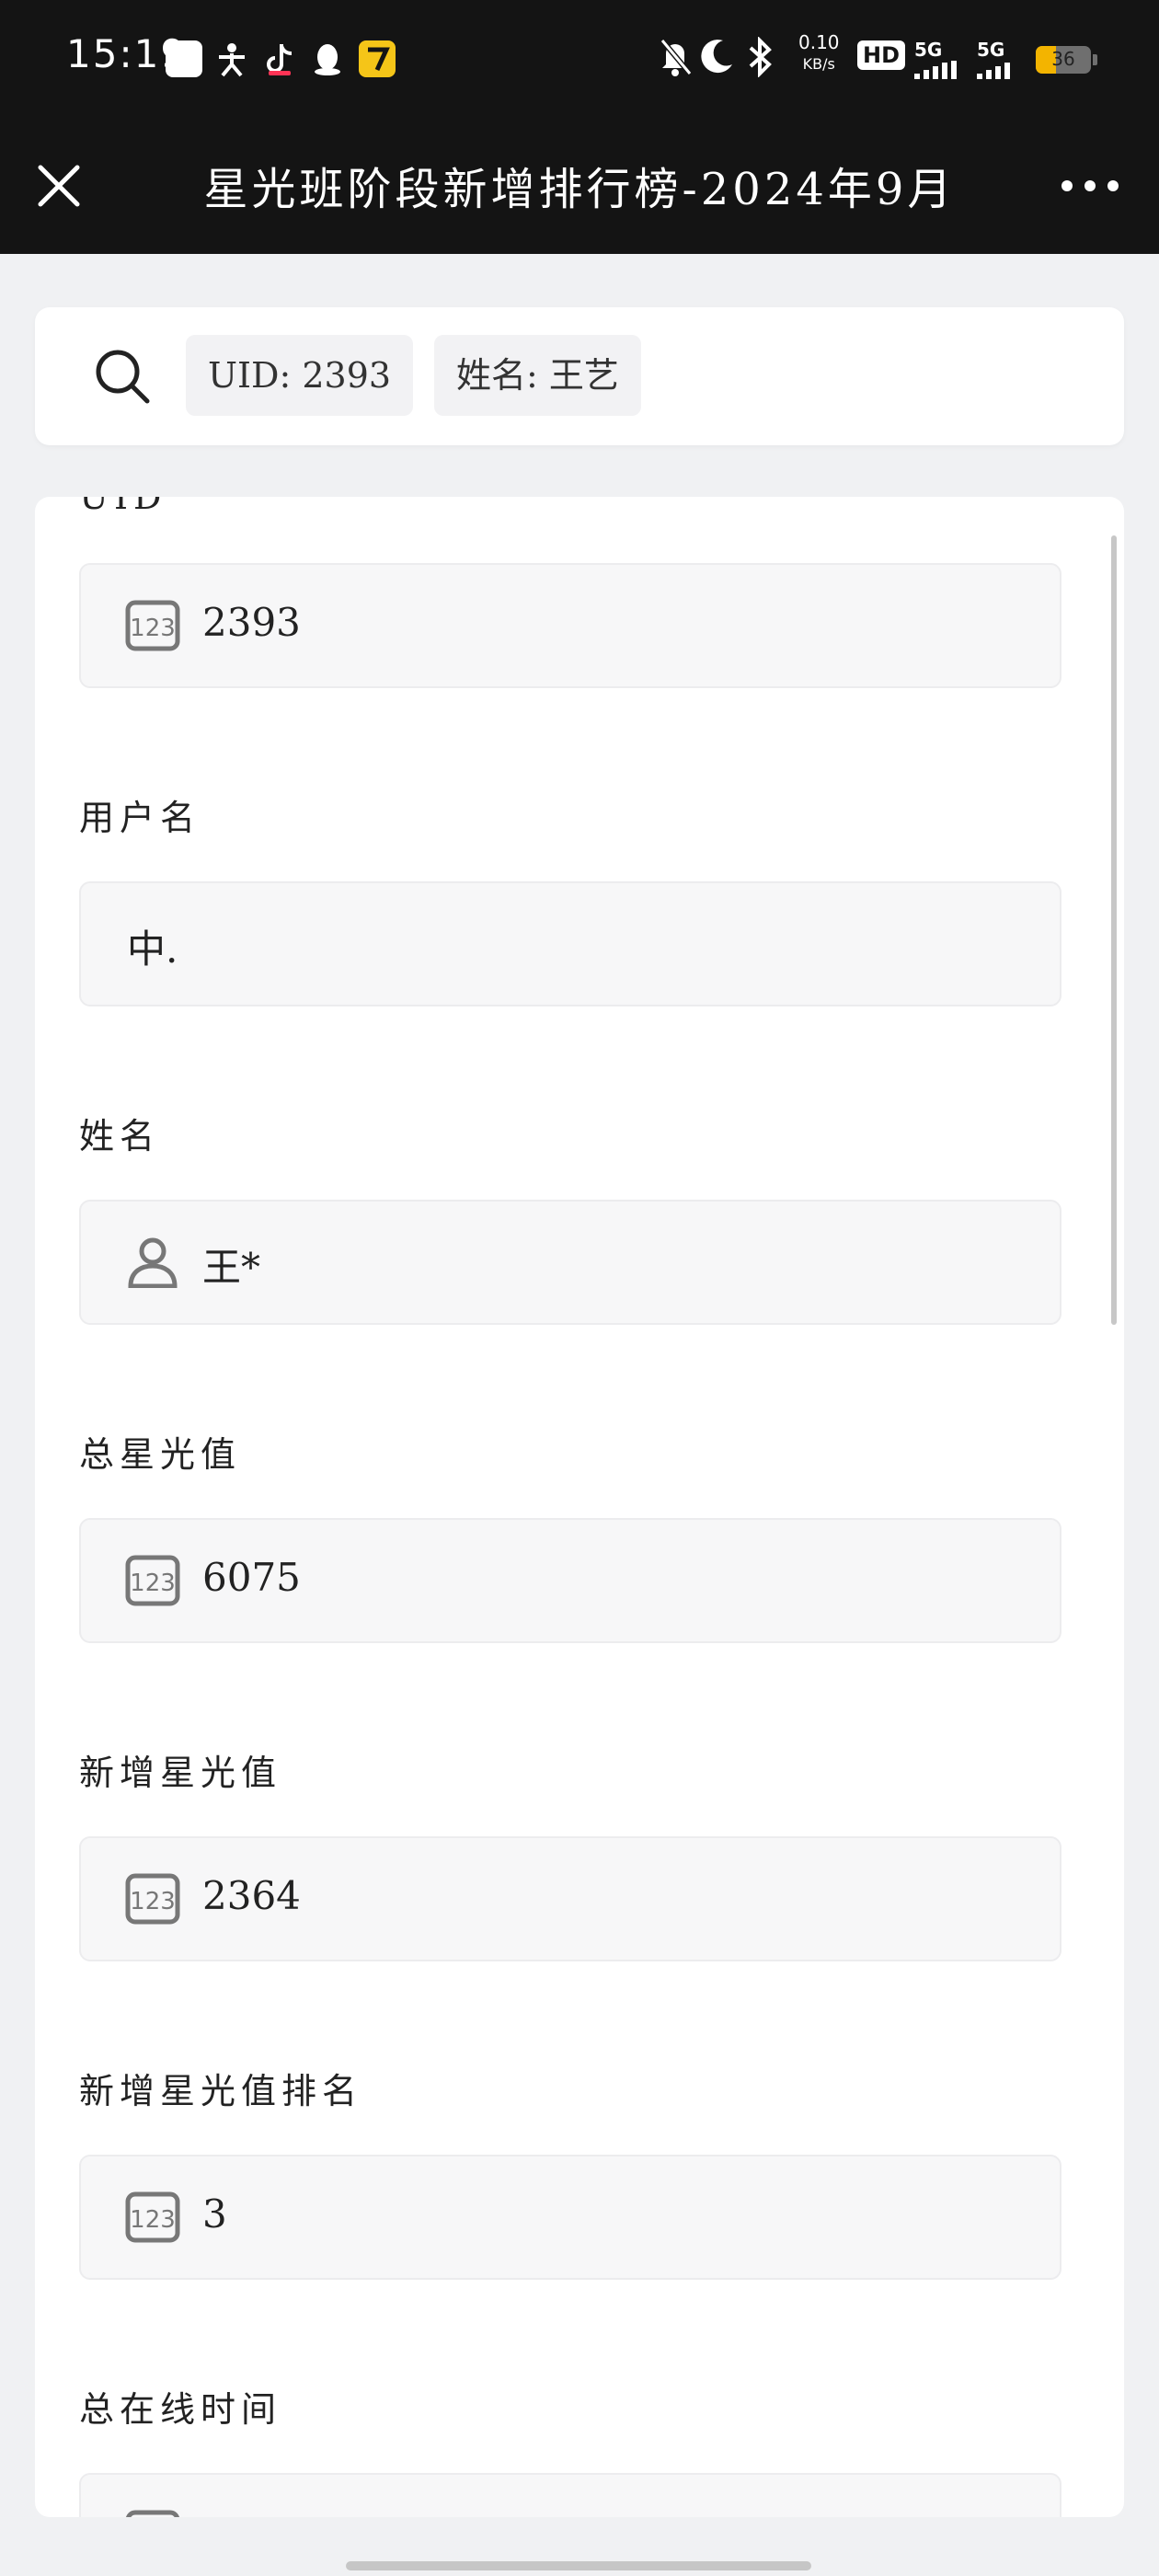 This screenshot has width=1159, height=2576. I want to click on field-value: 6075, so click(251, 1577).